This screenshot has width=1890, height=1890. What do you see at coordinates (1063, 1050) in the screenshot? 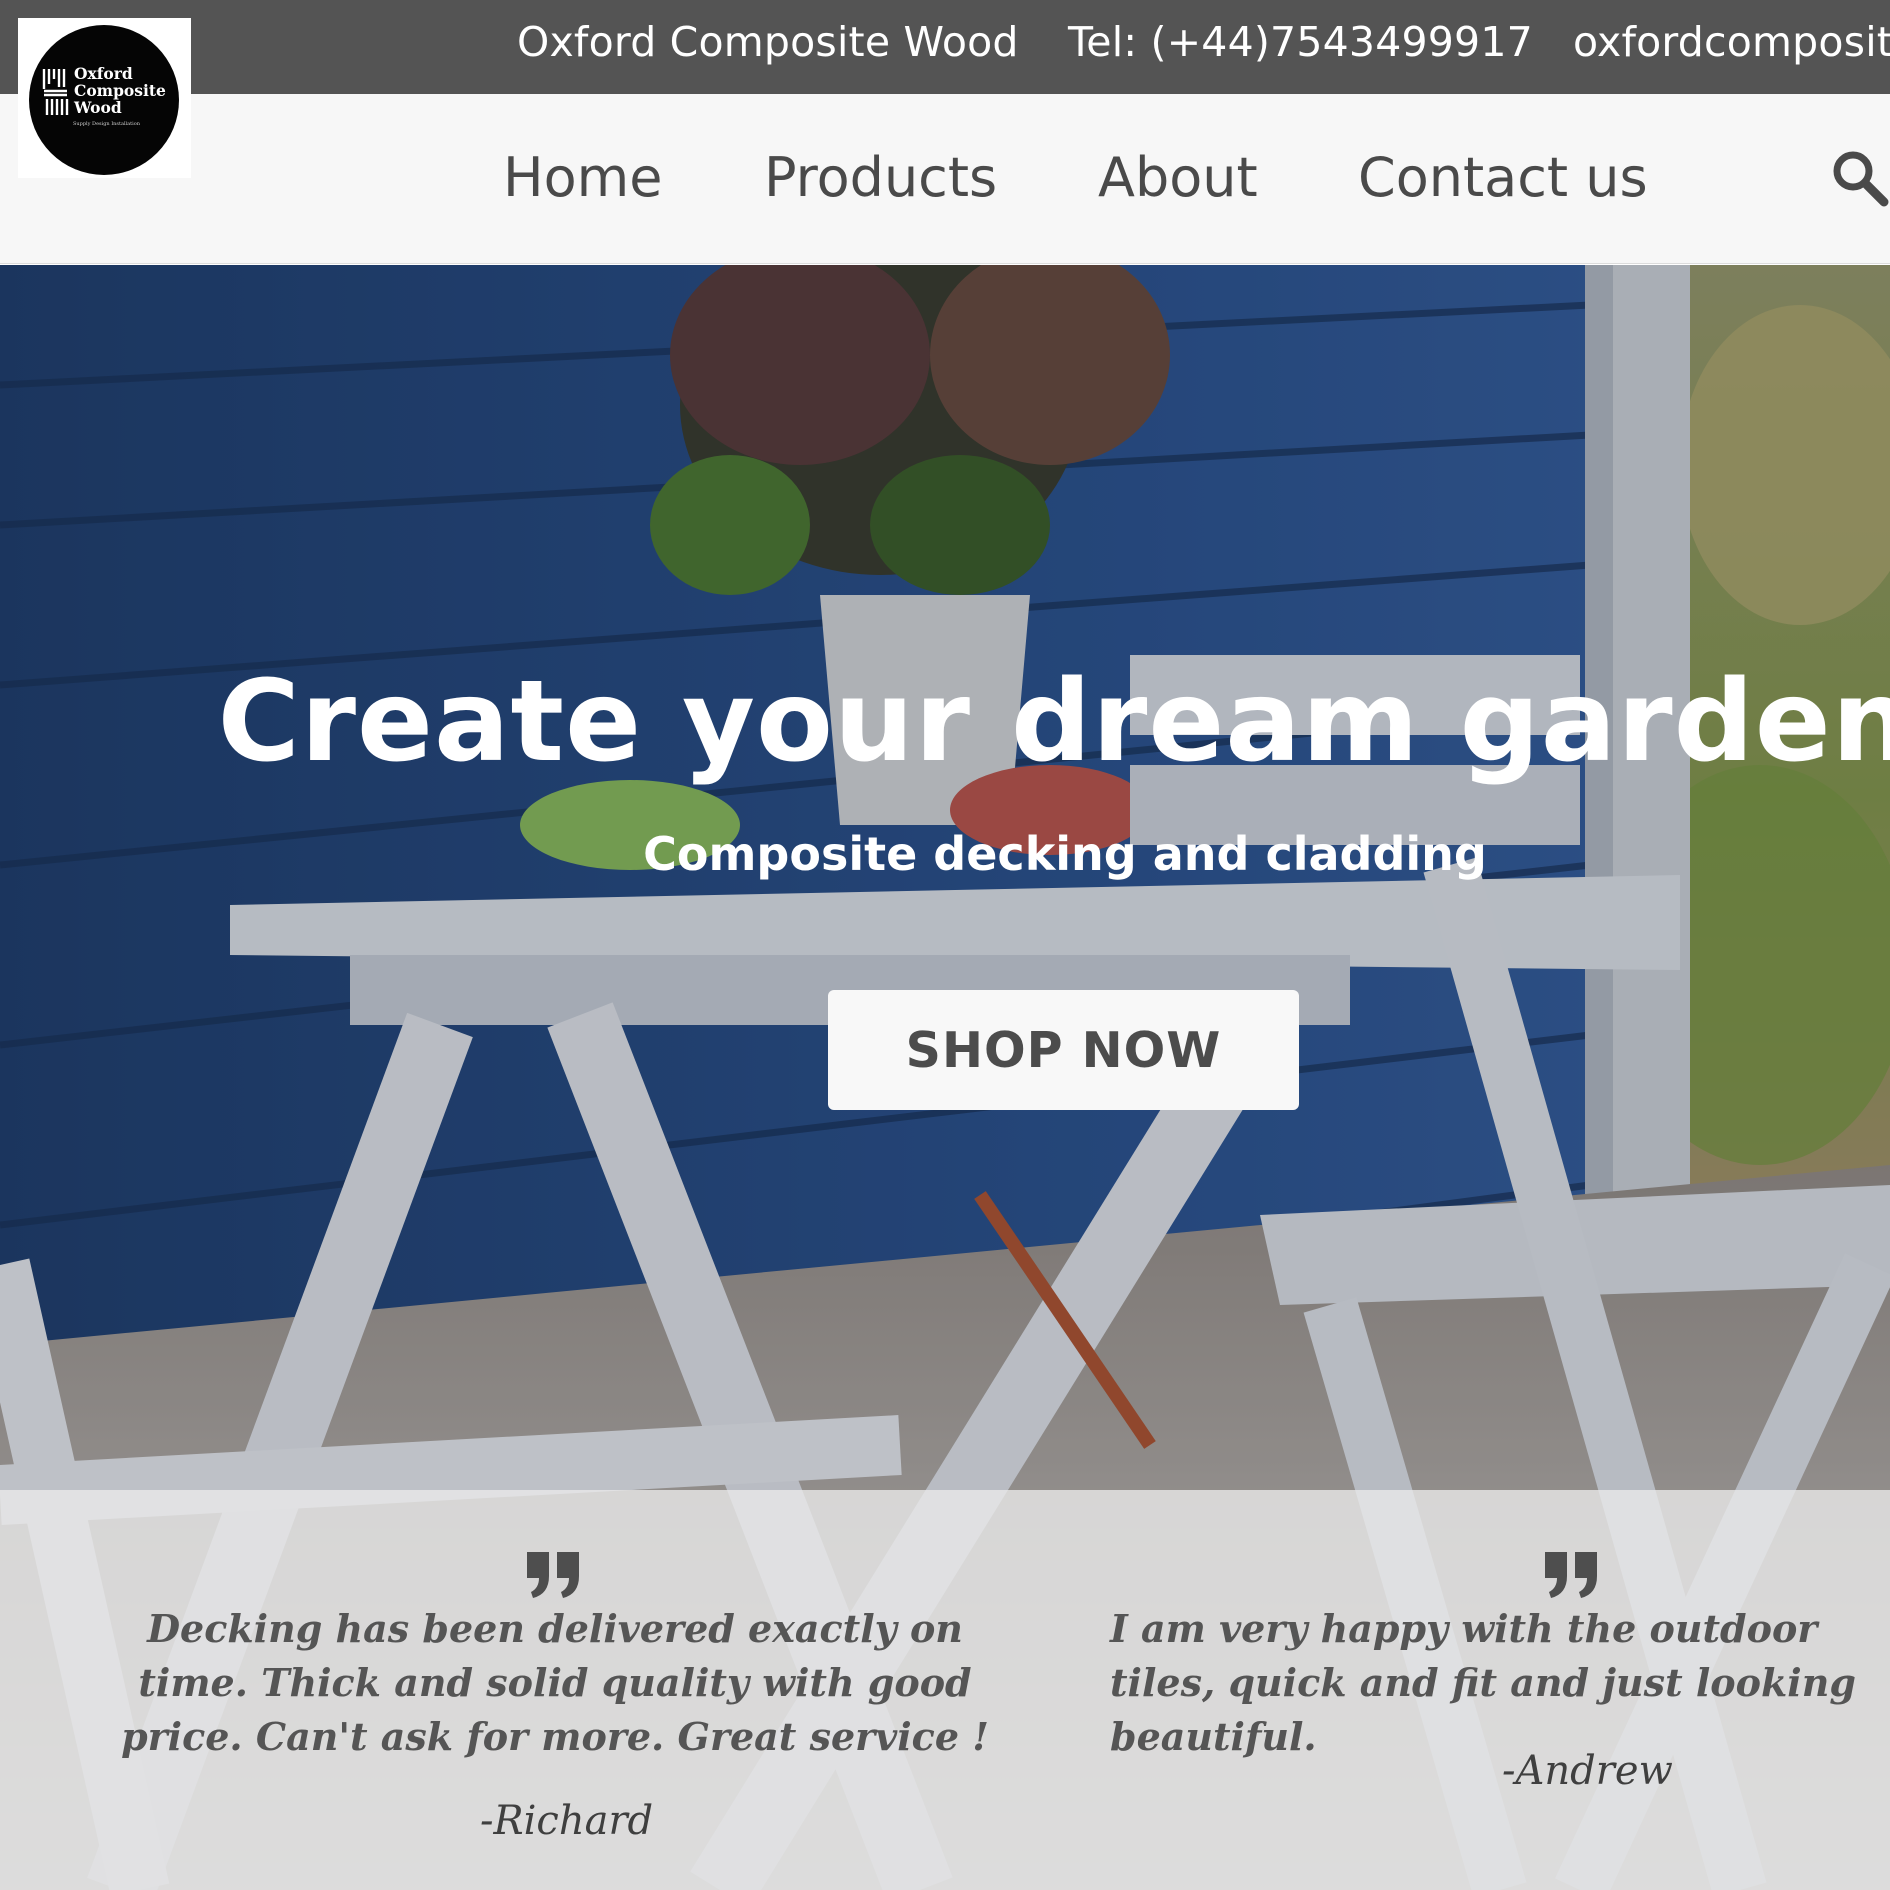
I see `shop-now-button: SHOP NOW` at bounding box center [1063, 1050].